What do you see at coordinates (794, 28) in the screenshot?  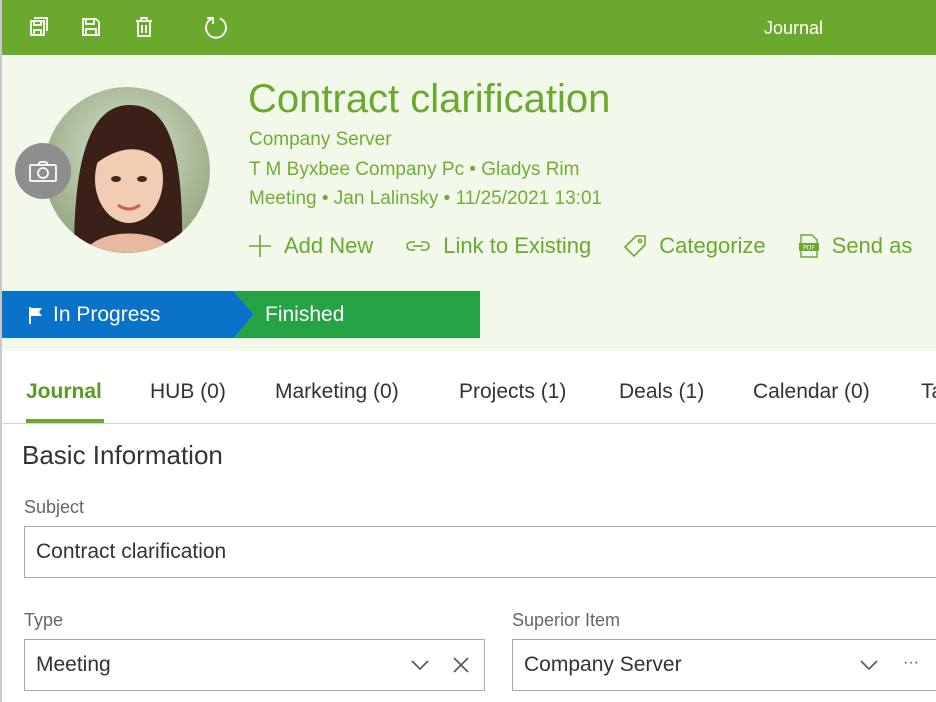 I see `window-title: Journal` at bounding box center [794, 28].